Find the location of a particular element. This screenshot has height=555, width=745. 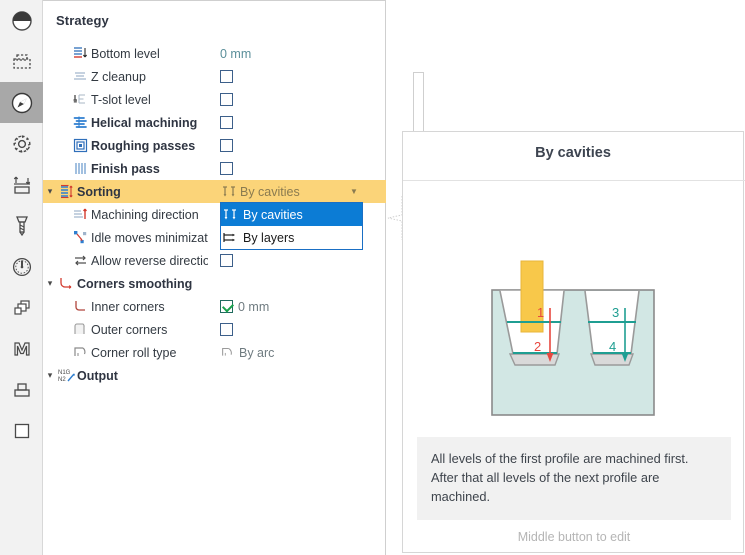

tree-row-helical-machining: v v Helical machining is located at coordinates (214, 122).